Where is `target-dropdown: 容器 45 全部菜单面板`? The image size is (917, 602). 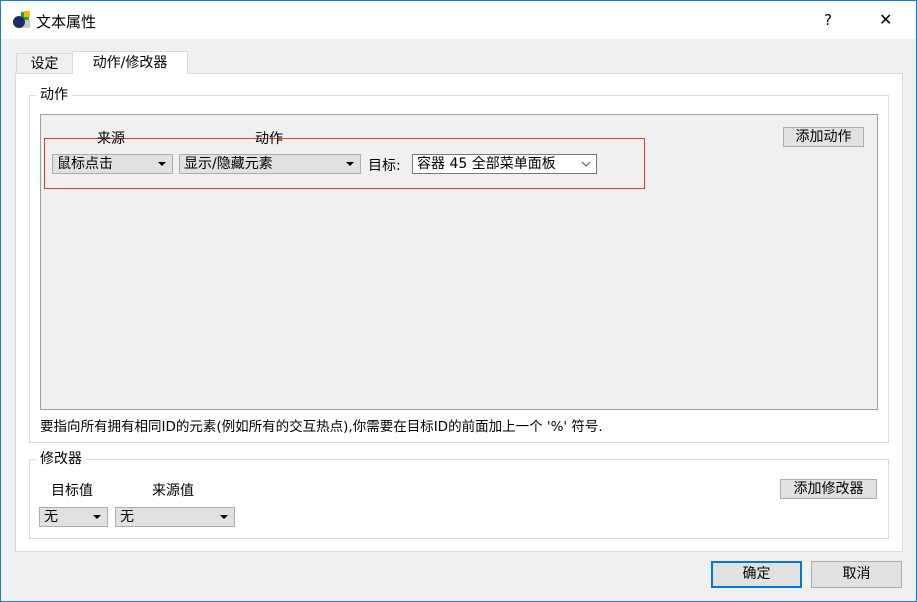 target-dropdown: 容器 45 全部菜单面板 is located at coordinates (504, 164).